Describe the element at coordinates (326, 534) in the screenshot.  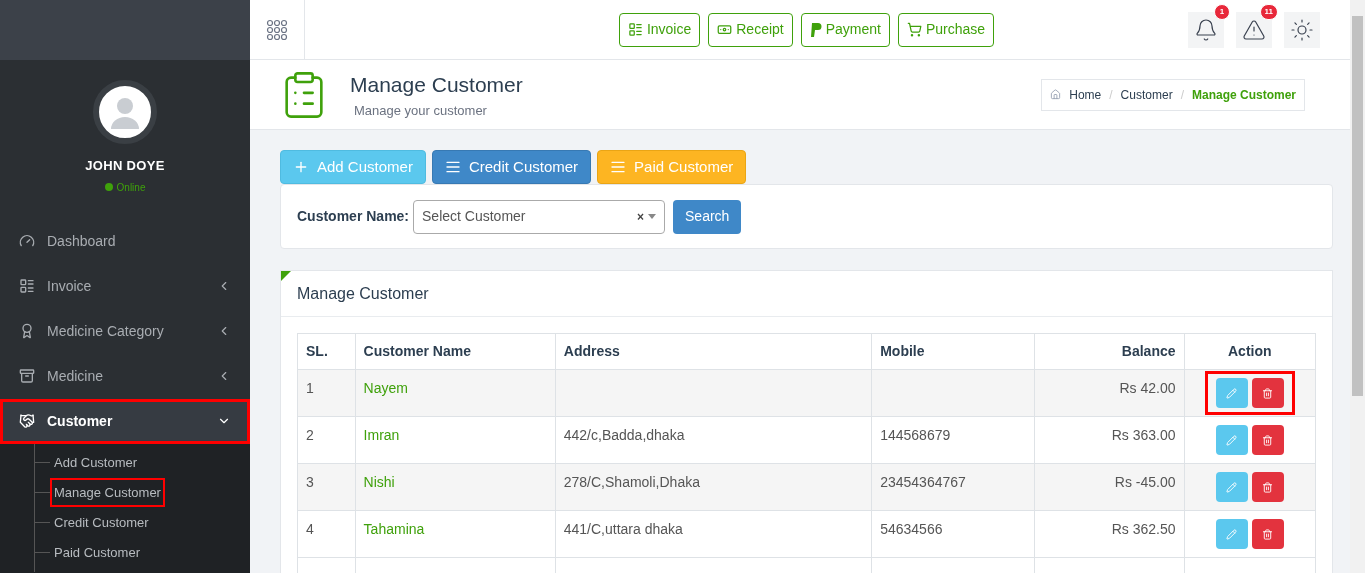
I see `table-cell: 4` at that location.